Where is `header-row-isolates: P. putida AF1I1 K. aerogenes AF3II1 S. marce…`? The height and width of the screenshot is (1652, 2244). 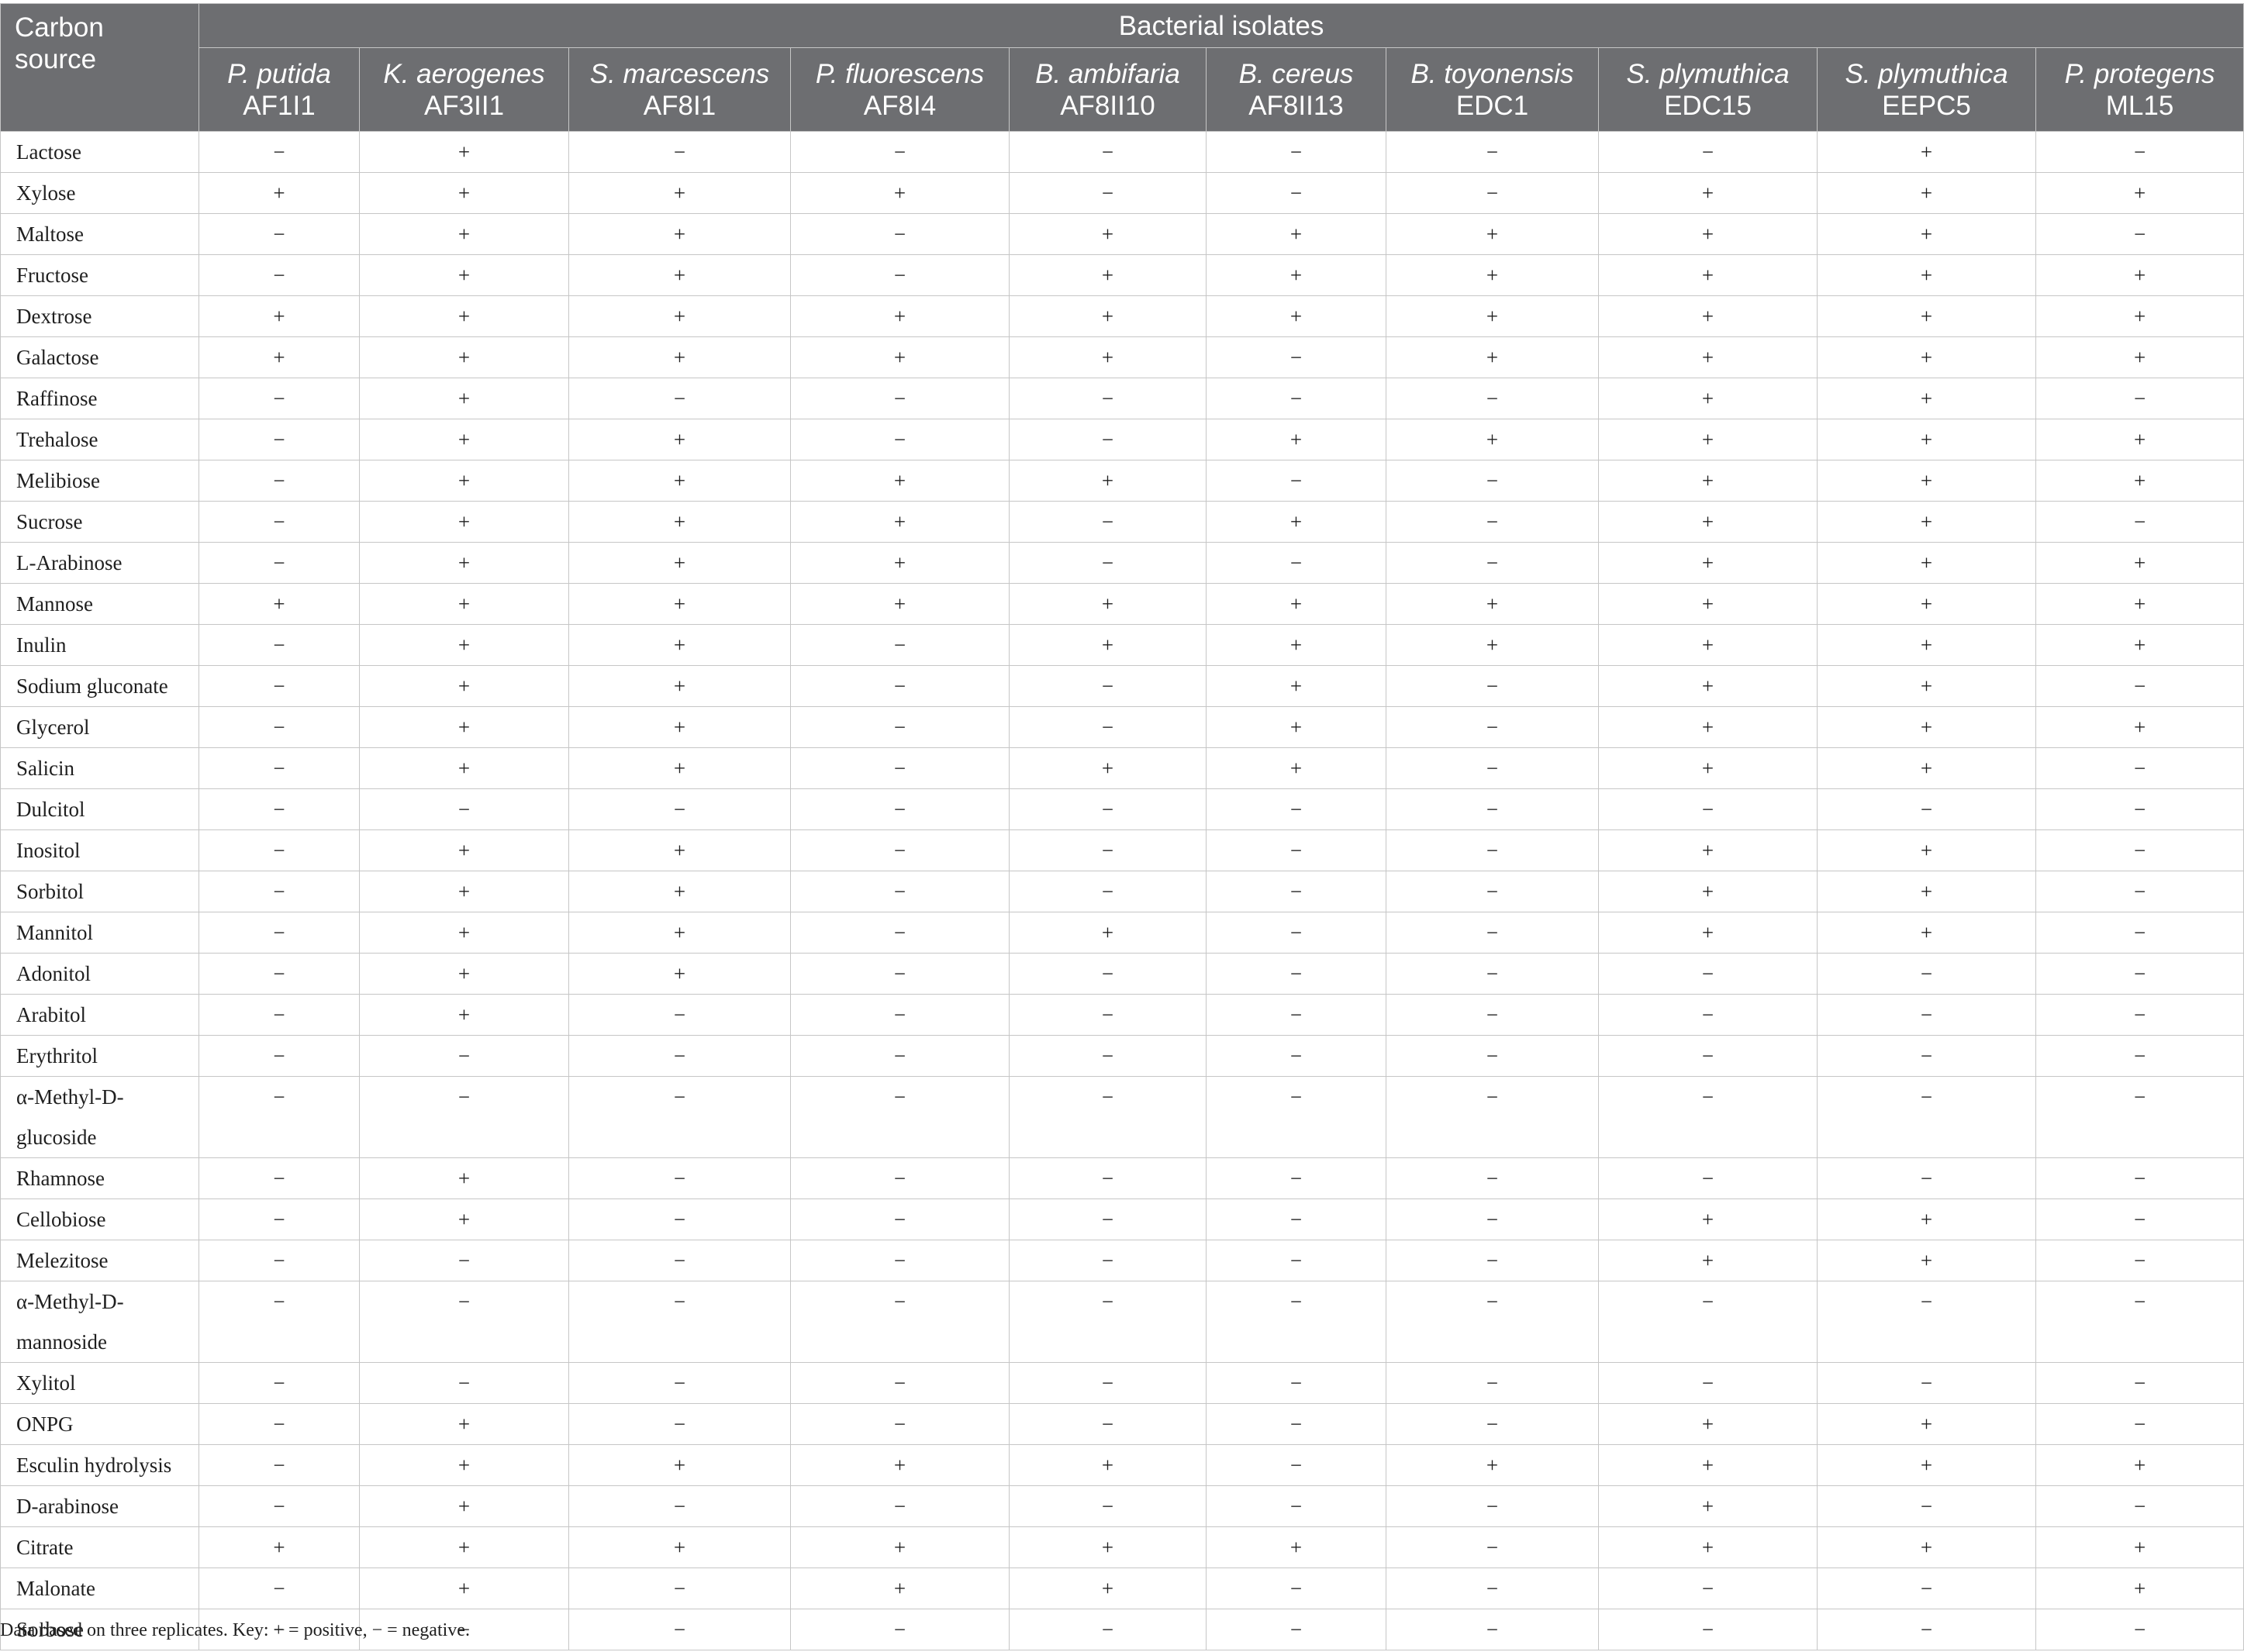
header-row-isolates: P. putida AF1I1 K. aerogenes AF3II1 S. marce… is located at coordinates (1122, 89).